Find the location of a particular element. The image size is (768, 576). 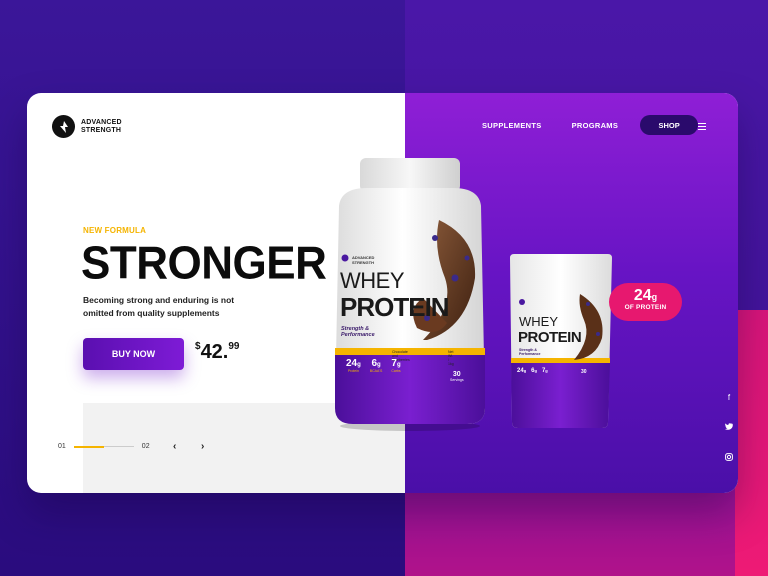

brand-logo: ADVANCED STRENGTH is located at coordinates (87, 126).